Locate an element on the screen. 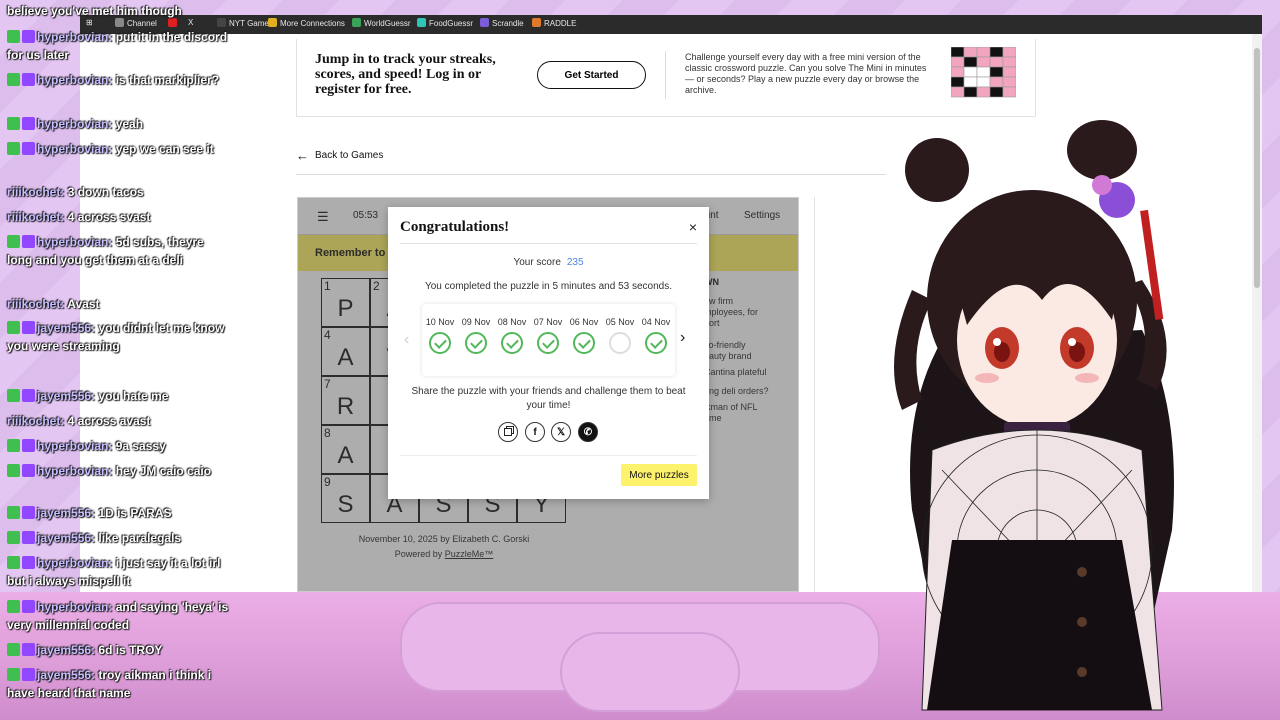 The width and height of the screenshot is (1280, 720). arrow-left-icon: ← is located at coordinates (302, 155).